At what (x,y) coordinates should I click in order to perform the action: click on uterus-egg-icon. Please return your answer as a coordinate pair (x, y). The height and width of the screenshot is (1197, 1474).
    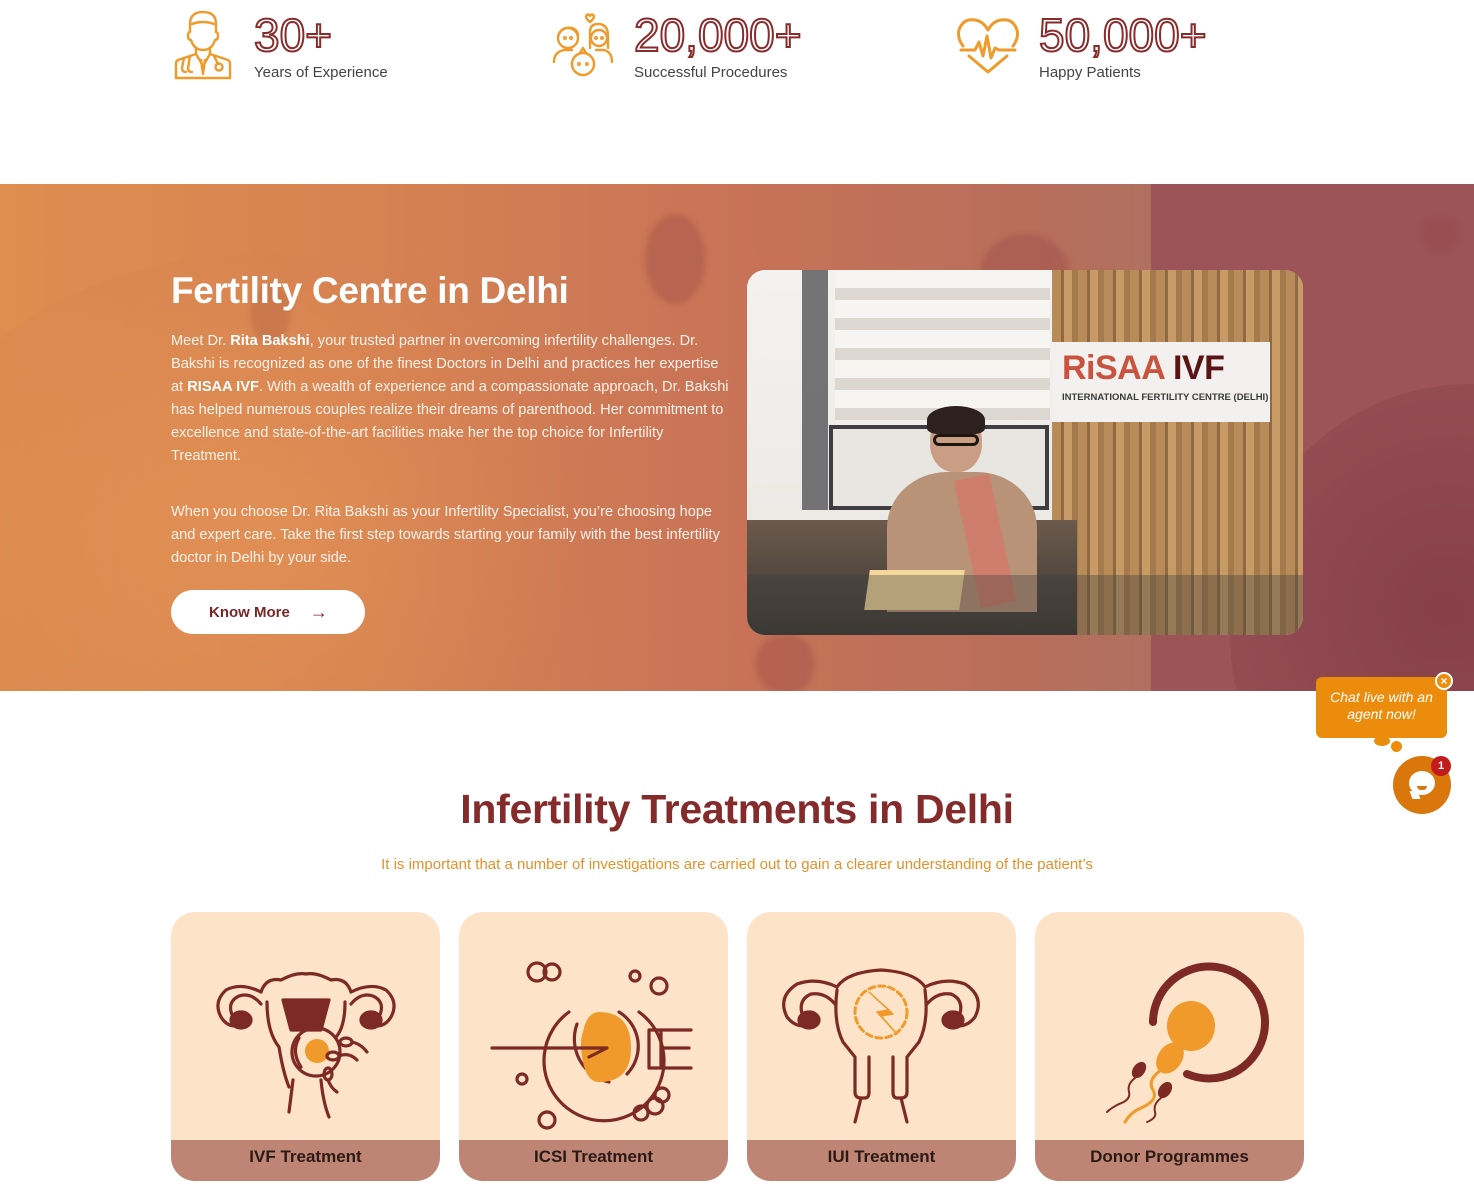
    Looking at the image, I should click on (306, 1045).